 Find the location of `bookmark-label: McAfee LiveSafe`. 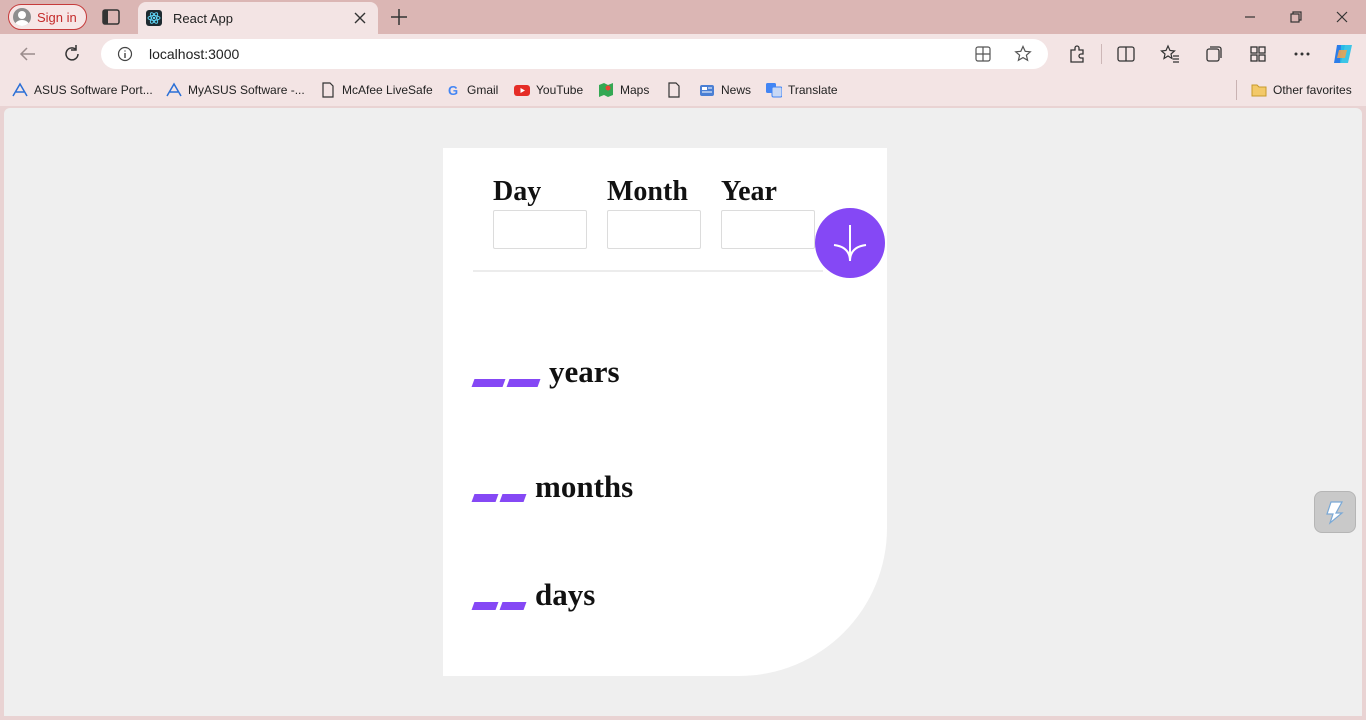

bookmark-label: McAfee LiveSafe is located at coordinates (387, 90).